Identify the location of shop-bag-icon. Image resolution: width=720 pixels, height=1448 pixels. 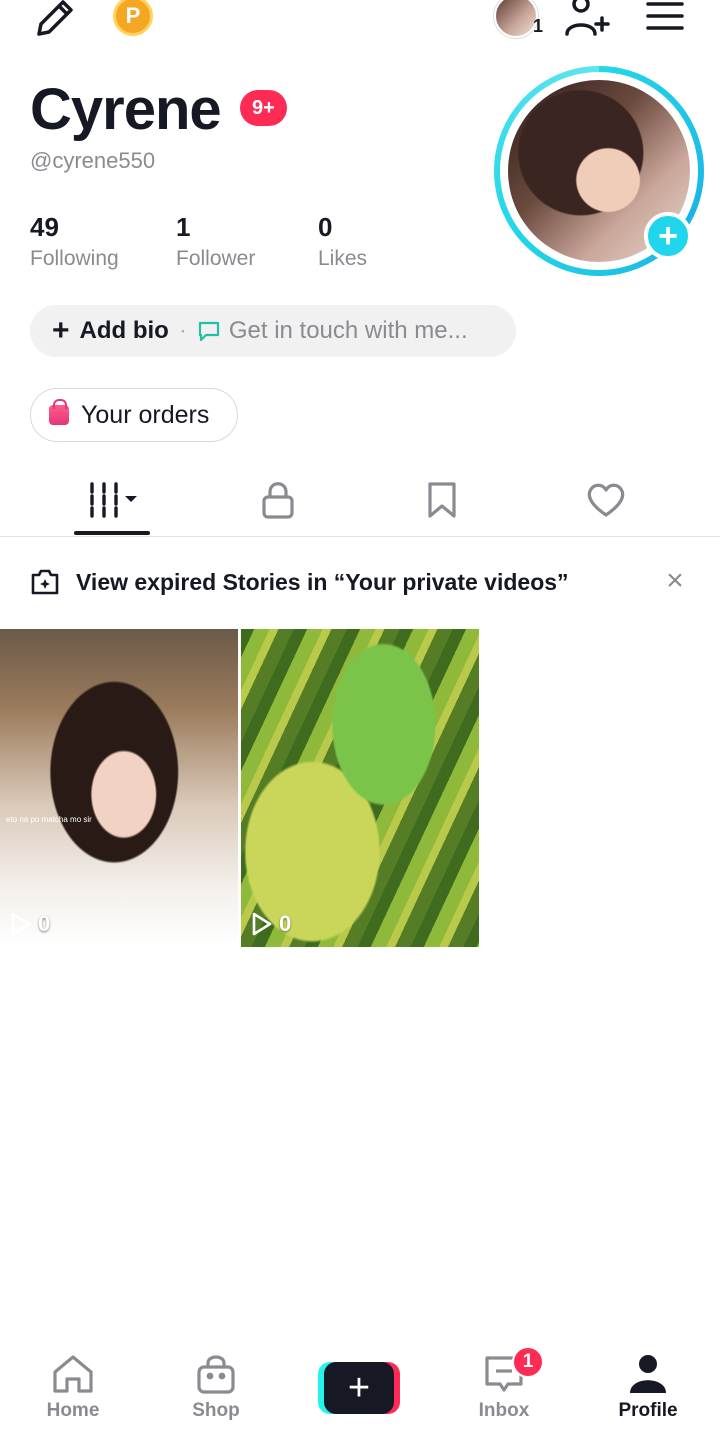
(216, 1374).